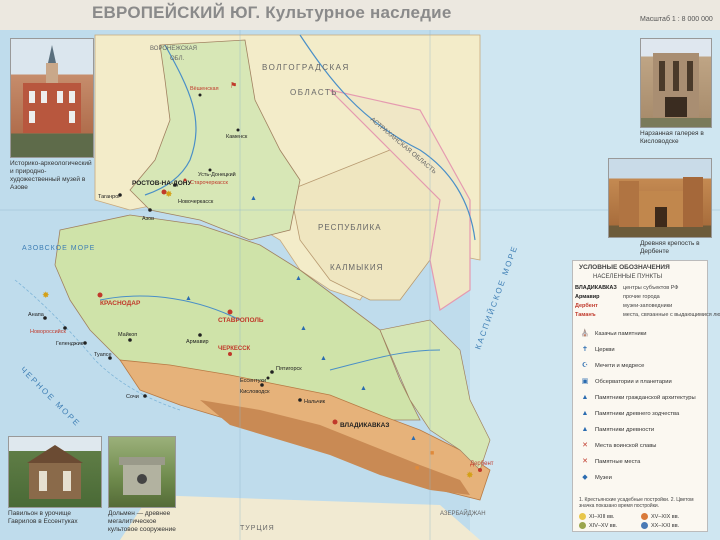  What do you see at coordinates (596, 288) in the screenshot?
I see `legend-city-sample: ВЛАДИКАВКАЗ` at bounding box center [596, 288].